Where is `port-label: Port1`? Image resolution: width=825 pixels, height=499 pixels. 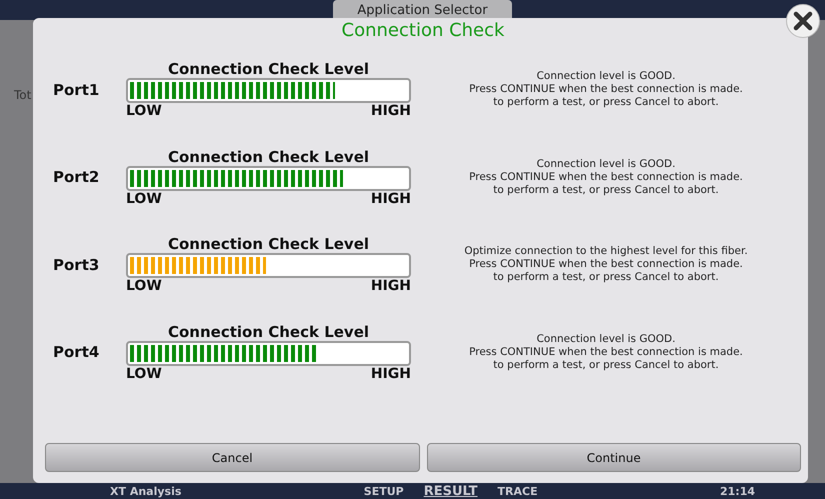
port-label: Port1 is located at coordinates (76, 89).